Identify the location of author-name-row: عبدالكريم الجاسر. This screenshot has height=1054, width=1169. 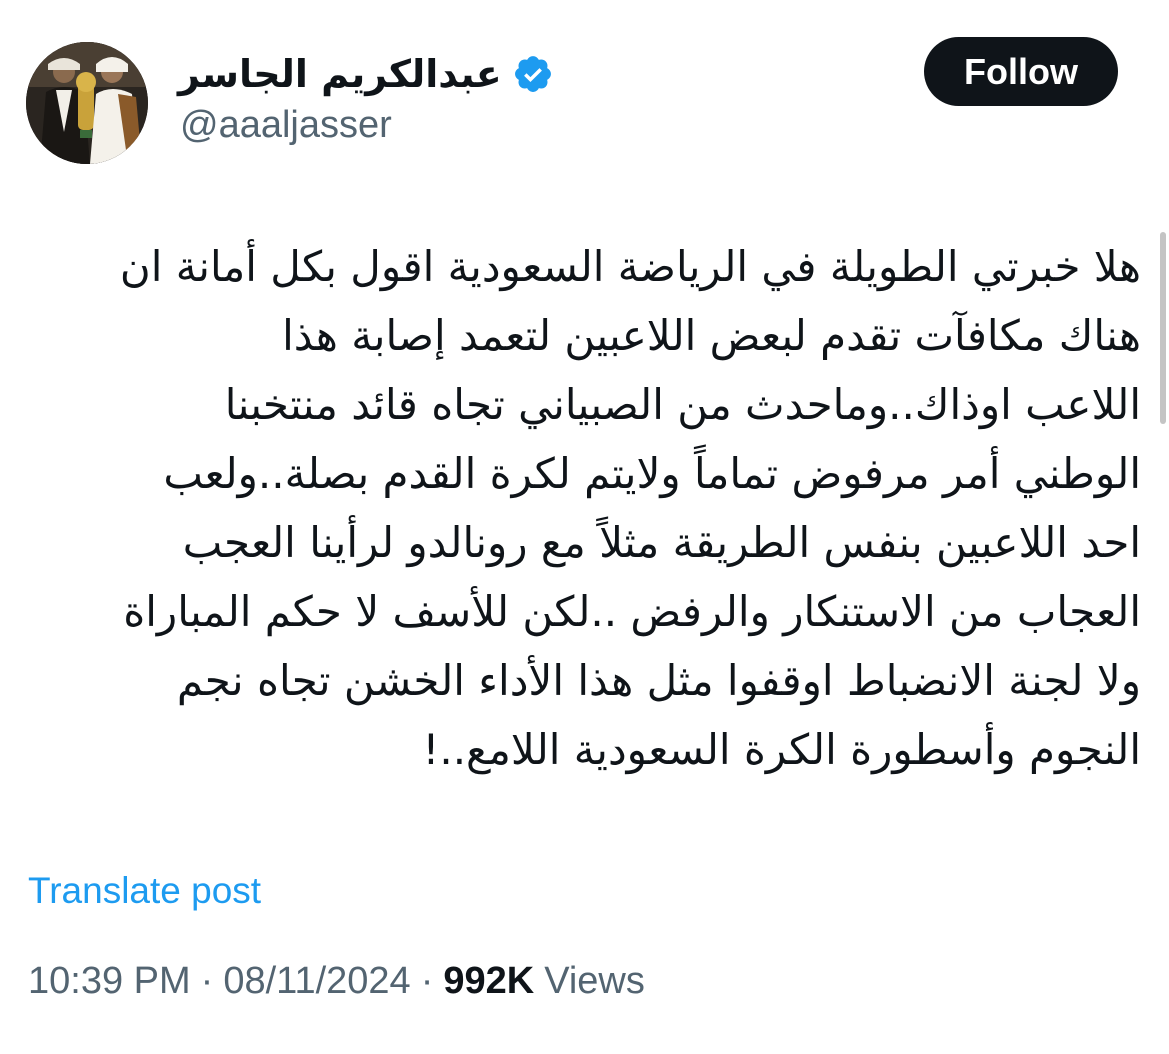
(366, 74).